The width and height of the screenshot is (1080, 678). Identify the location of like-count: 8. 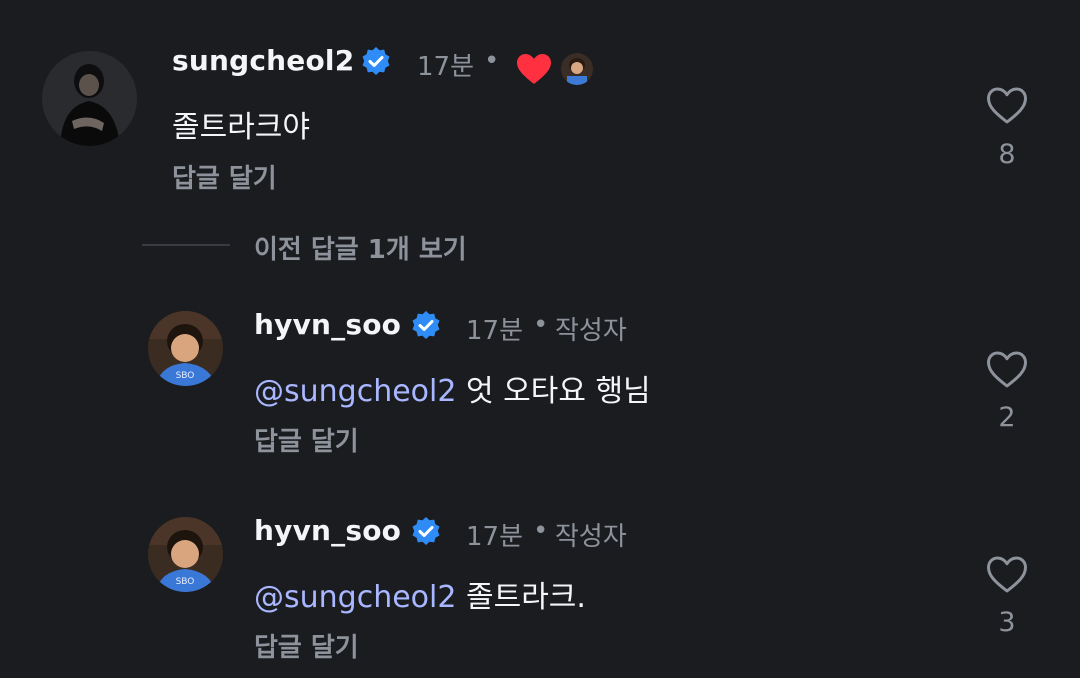
(1007, 154).